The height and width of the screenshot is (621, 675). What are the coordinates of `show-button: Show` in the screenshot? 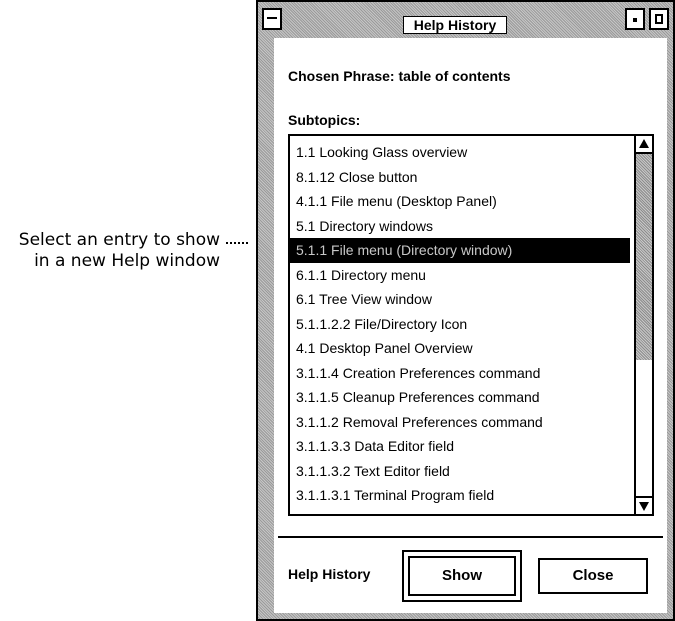 It's located at (462, 576).